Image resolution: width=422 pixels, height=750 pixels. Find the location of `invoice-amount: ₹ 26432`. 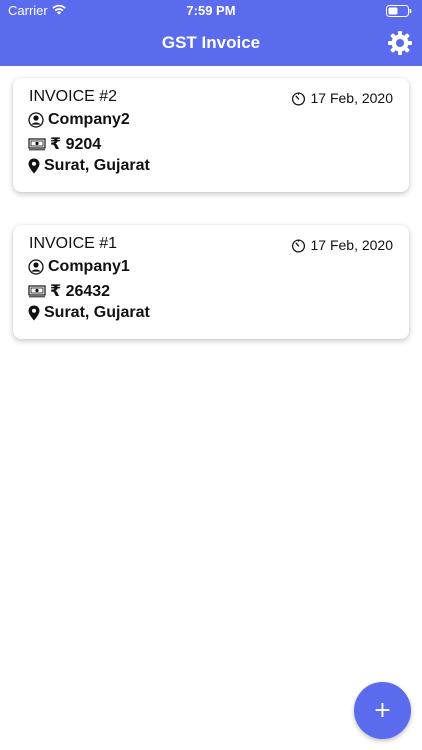

invoice-amount: ₹ 26432 is located at coordinates (80, 291).